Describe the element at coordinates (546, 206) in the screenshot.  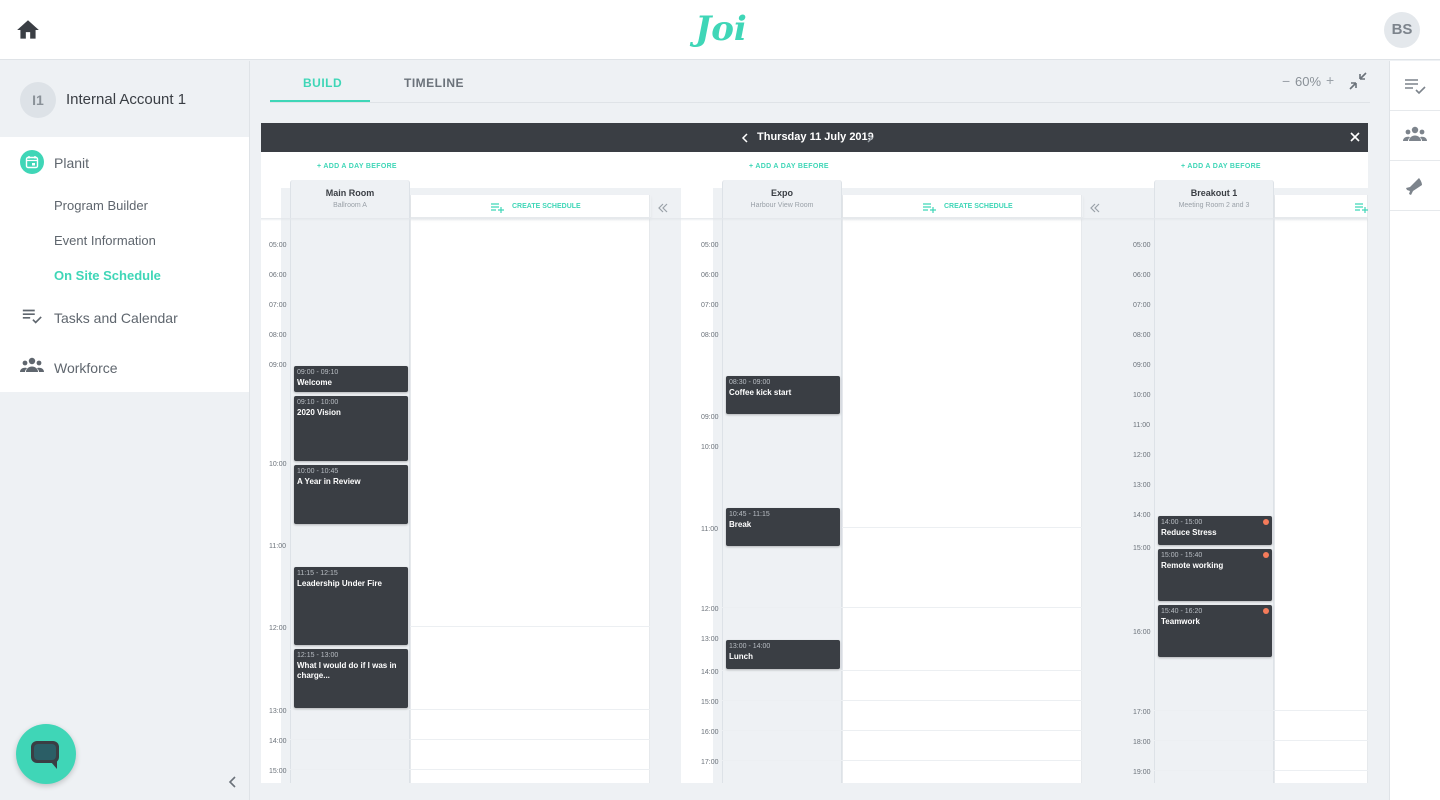
I see `create-schedule-label: CREATE SCHEDULE` at that location.